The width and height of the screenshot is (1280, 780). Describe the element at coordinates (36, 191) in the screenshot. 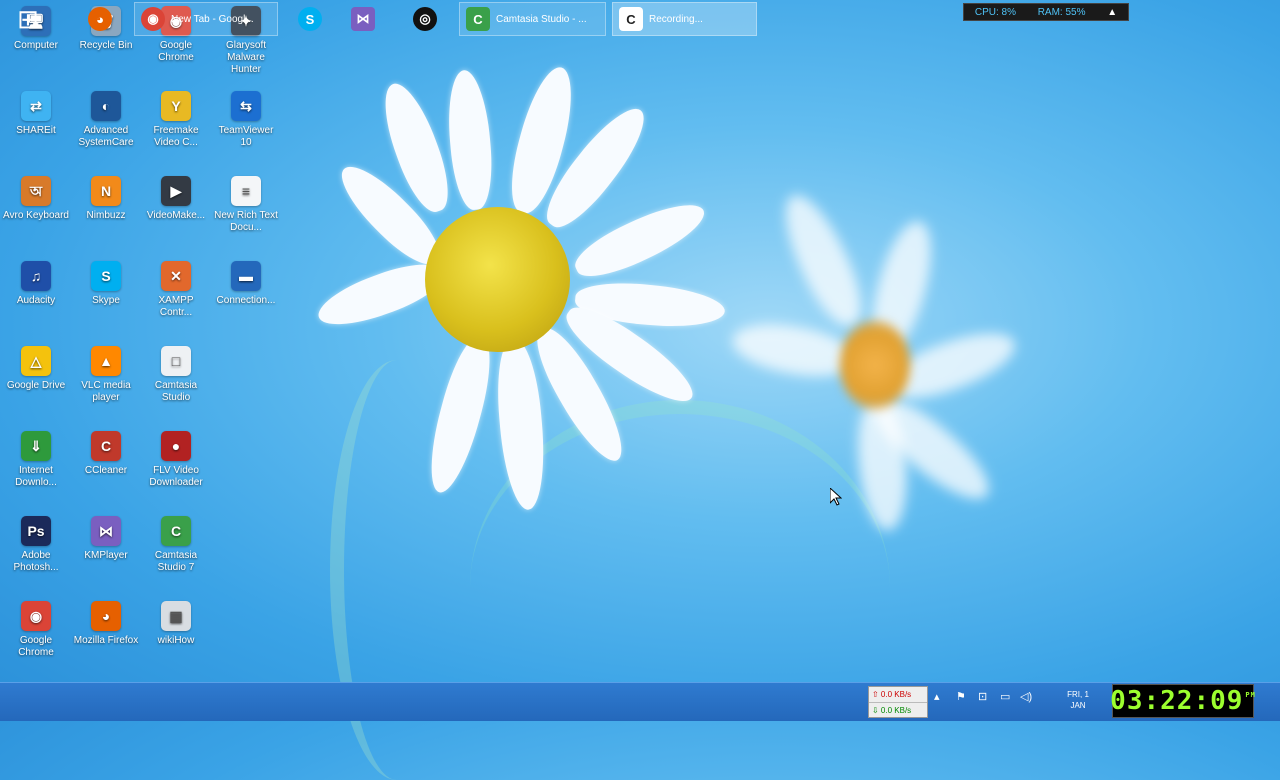

I see `app-icon: অ` at that location.